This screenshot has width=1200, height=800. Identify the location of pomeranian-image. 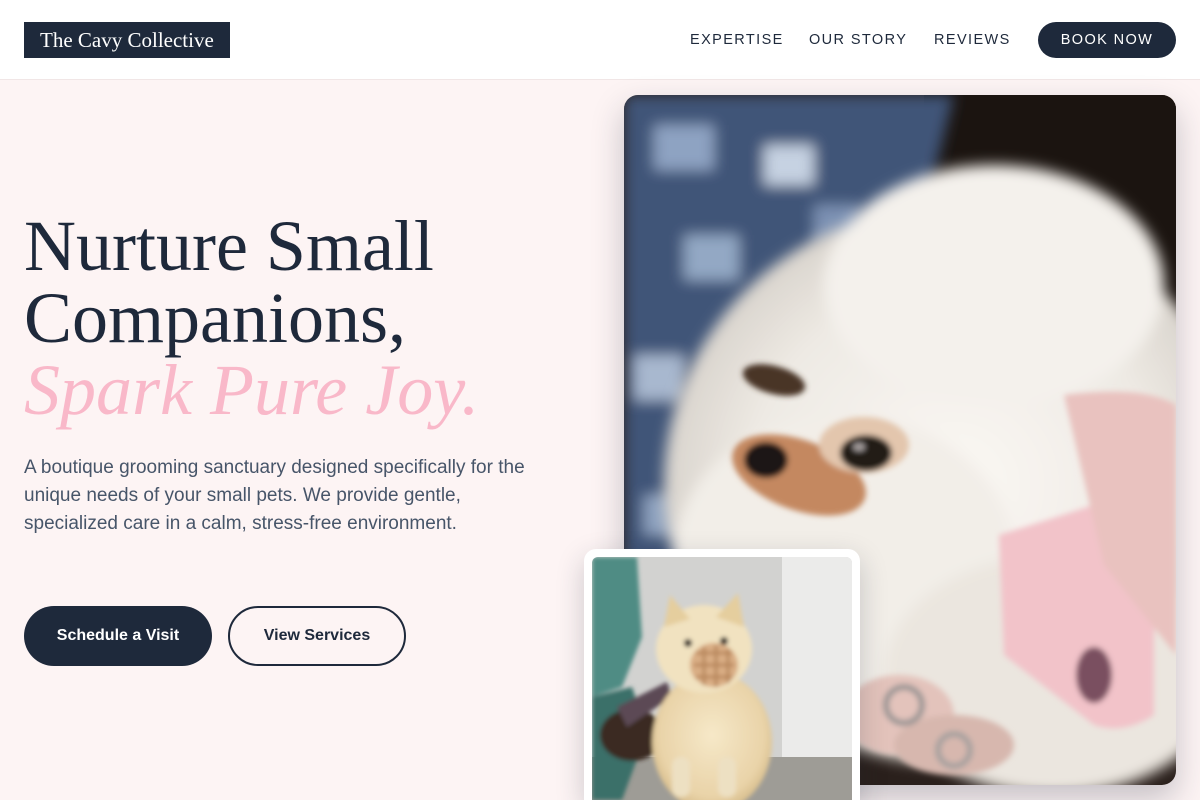
(722, 678).